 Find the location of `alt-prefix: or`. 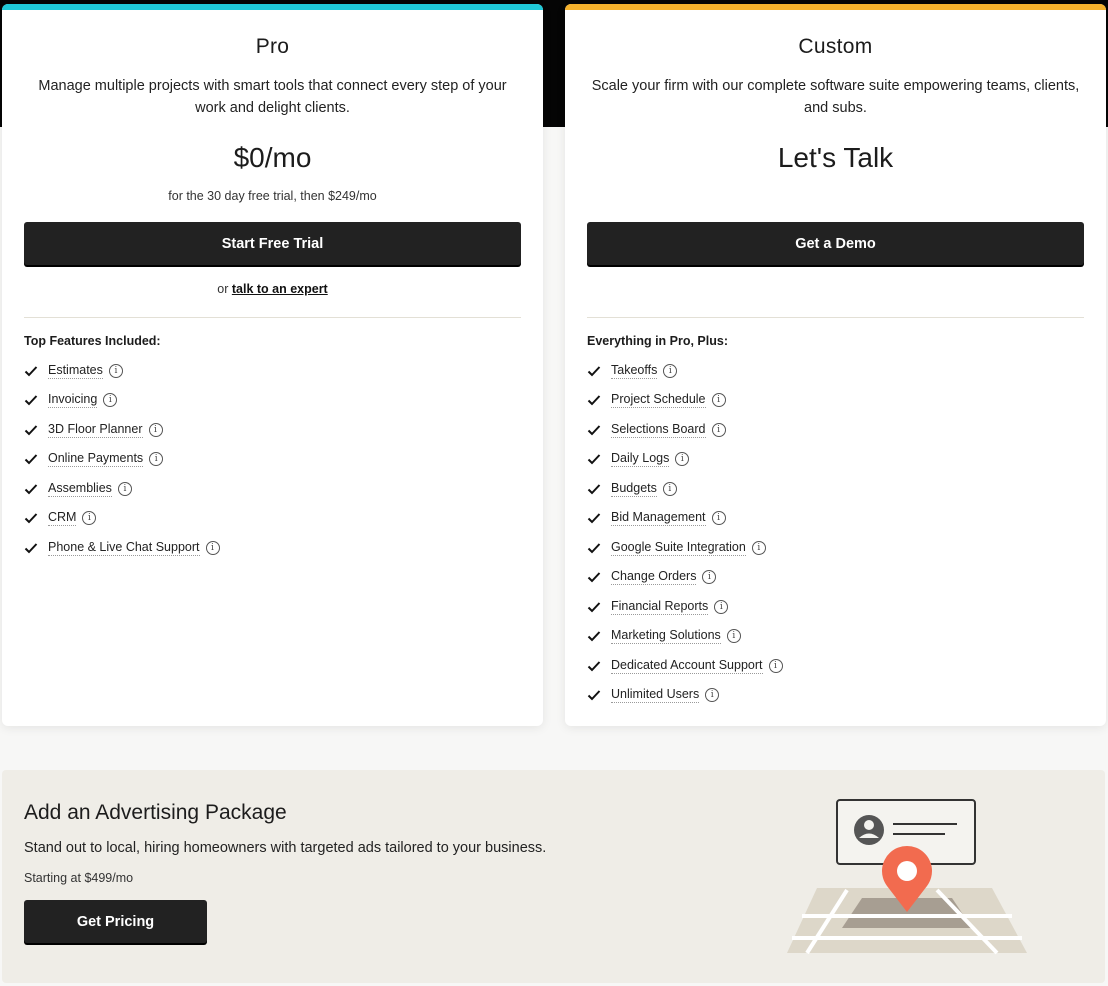

alt-prefix: or is located at coordinates (223, 289).